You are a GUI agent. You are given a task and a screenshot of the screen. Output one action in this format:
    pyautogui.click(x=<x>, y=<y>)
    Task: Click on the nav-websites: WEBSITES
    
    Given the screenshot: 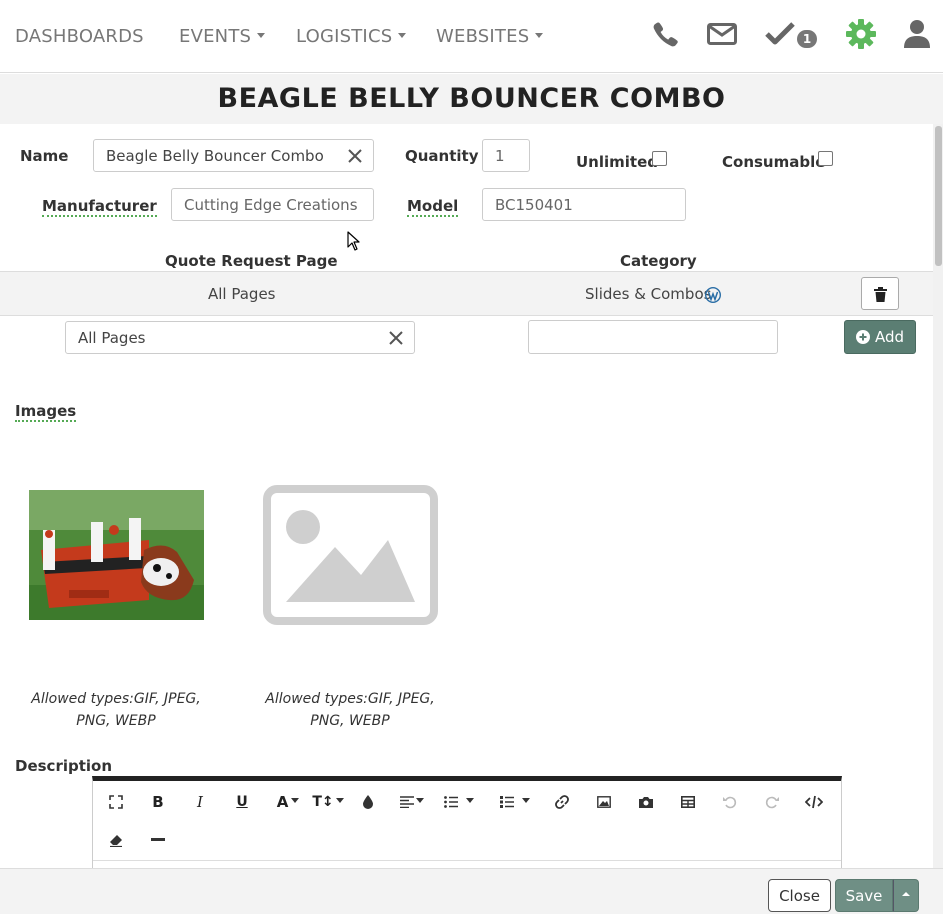 What is the action you would take?
    pyautogui.click(x=490, y=36)
    